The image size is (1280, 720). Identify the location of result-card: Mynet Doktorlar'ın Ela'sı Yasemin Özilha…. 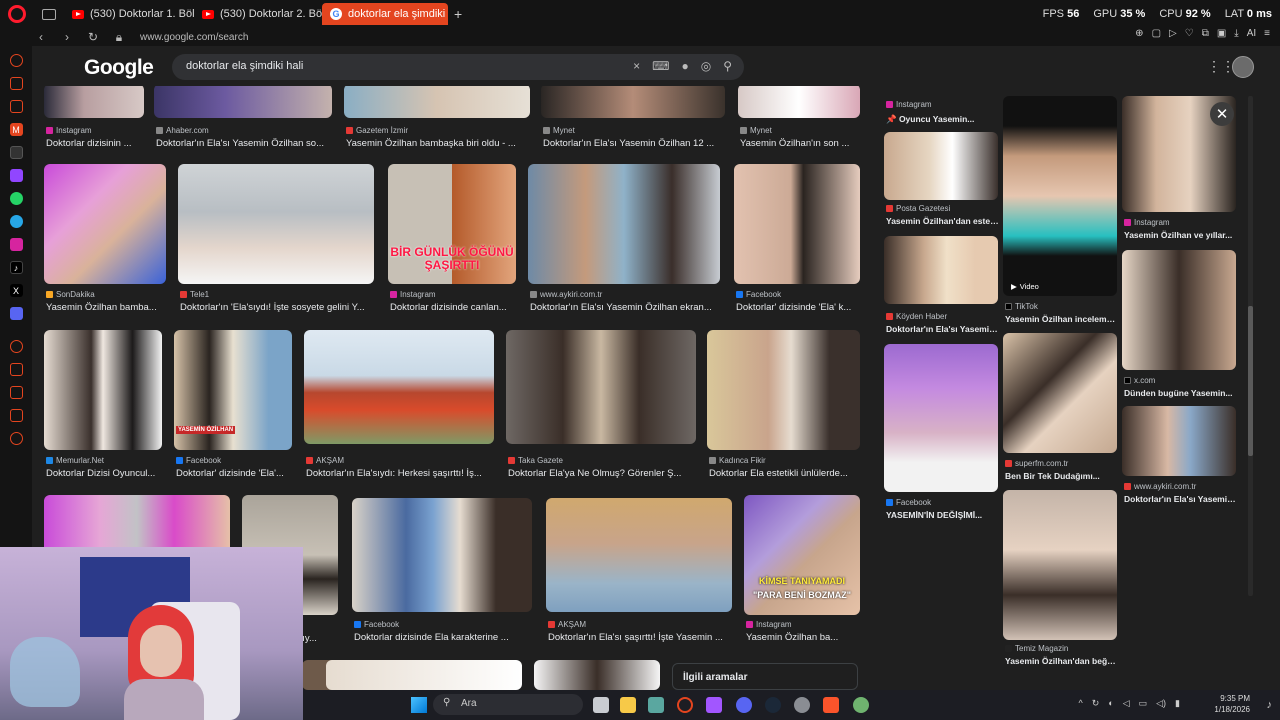
(633, 117).